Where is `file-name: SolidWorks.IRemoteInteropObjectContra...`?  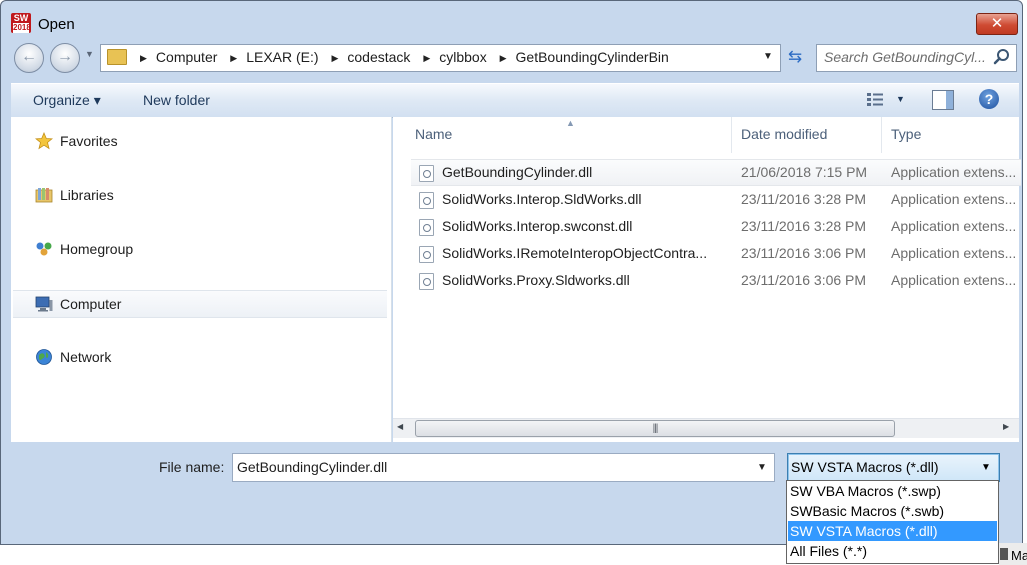 file-name: SolidWorks.IRemoteInteropObjectContra... is located at coordinates (575, 253).